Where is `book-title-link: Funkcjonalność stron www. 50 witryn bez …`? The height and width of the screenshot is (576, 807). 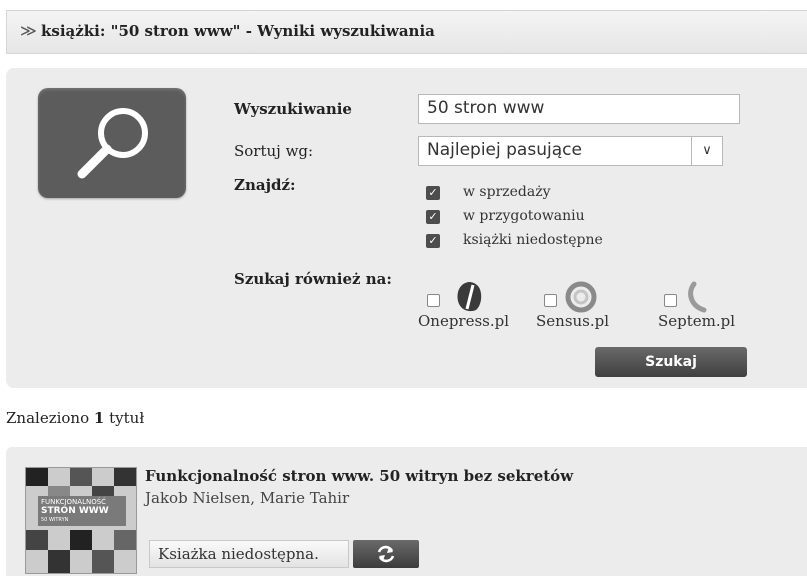 book-title-link: Funkcjonalność stron www. 50 witryn bez … is located at coordinates (359, 476).